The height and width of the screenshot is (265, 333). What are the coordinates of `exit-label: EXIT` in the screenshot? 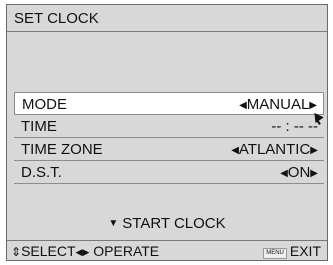 It's located at (305, 251).